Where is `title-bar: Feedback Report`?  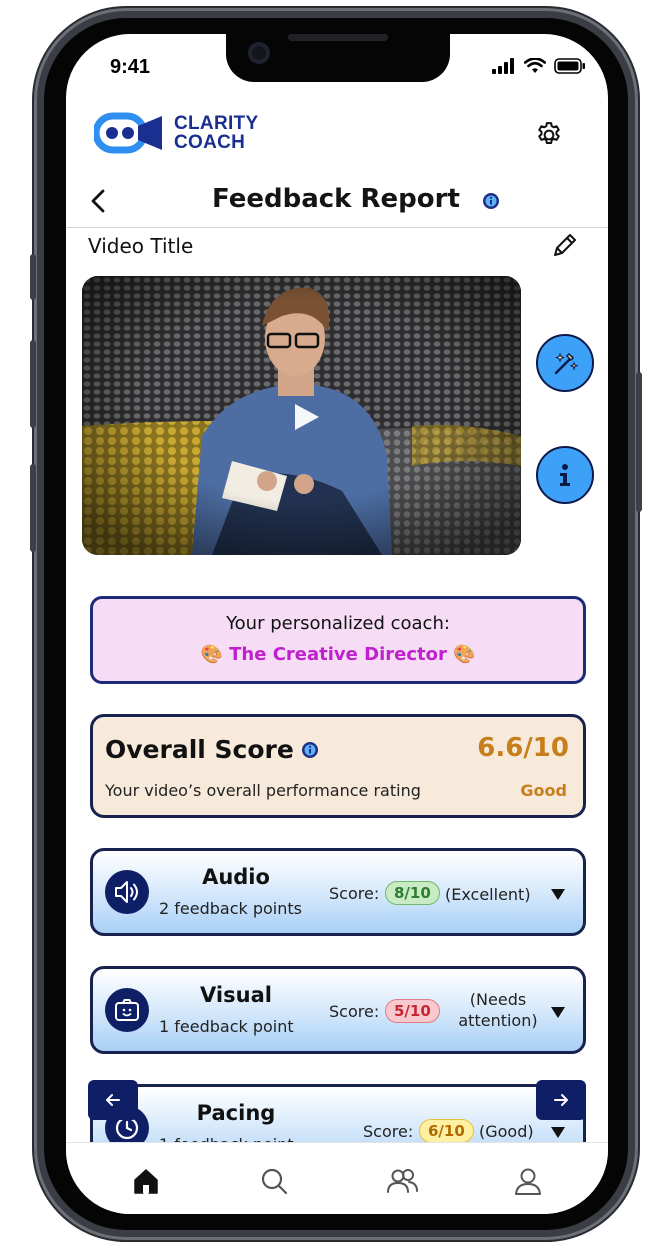
title-bar: Feedback Report is located at coordinates (337, 202).